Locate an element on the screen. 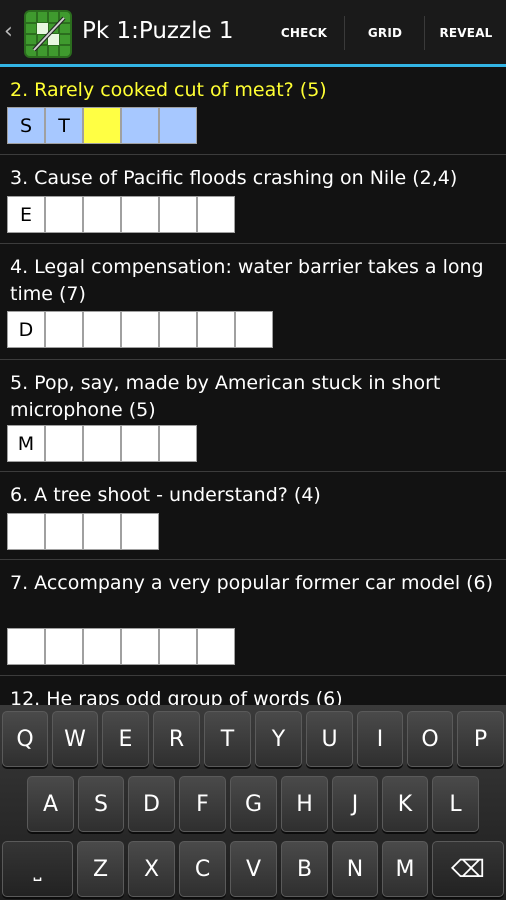  back-chevron-icon: ‹ is located at coordinates (8, 31).